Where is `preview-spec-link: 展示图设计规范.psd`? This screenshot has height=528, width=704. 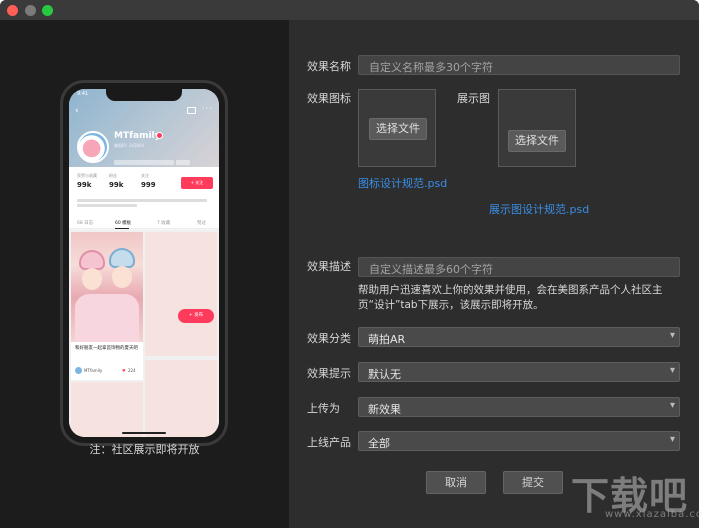 preview-spec-link: 展示图设计规范.psd is located at coordinates (539, 209).